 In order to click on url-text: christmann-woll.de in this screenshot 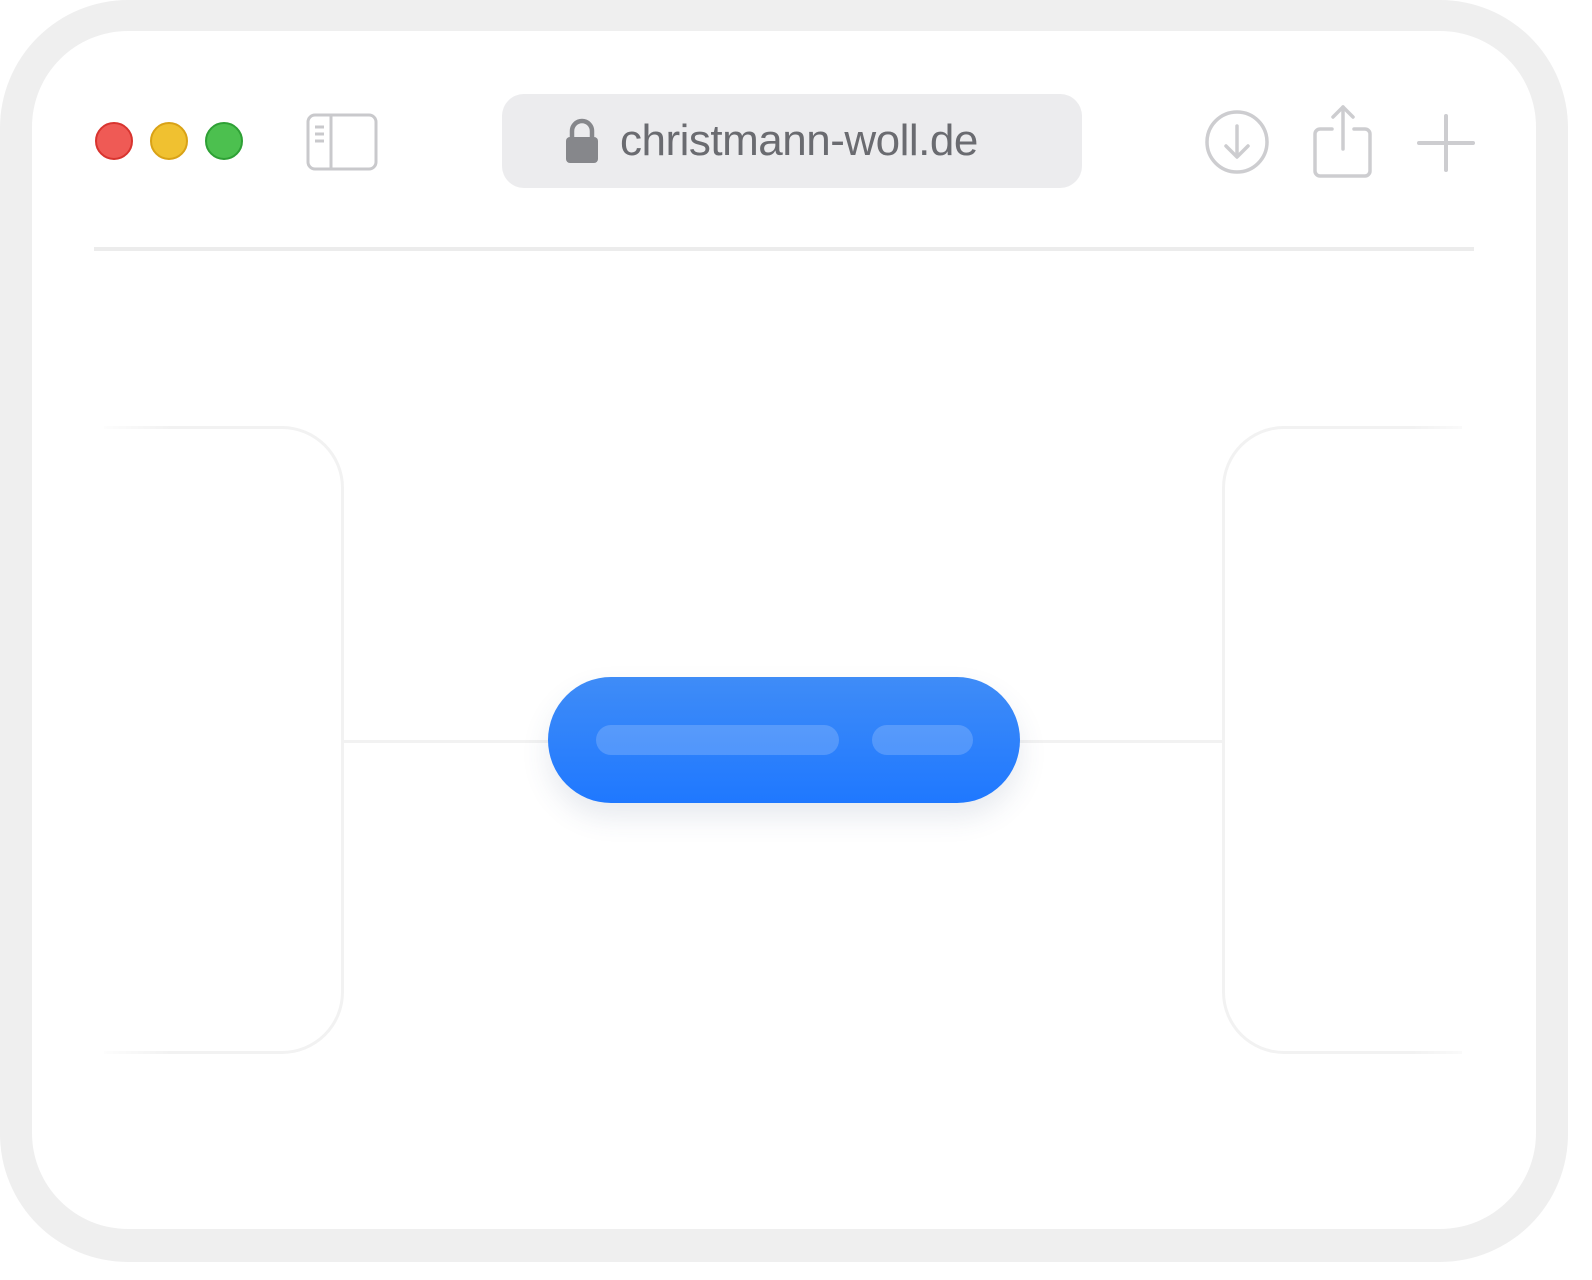, I will do `click(799, 140)`.